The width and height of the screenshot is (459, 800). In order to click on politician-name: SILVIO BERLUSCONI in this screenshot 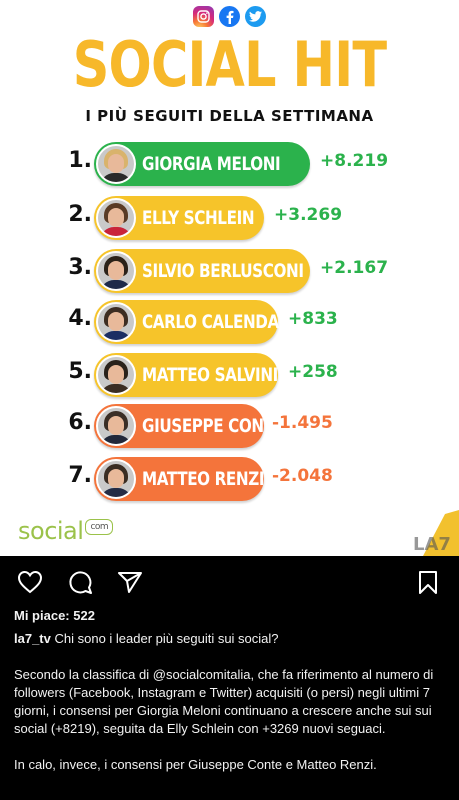, I will do `click(223, 271)`.